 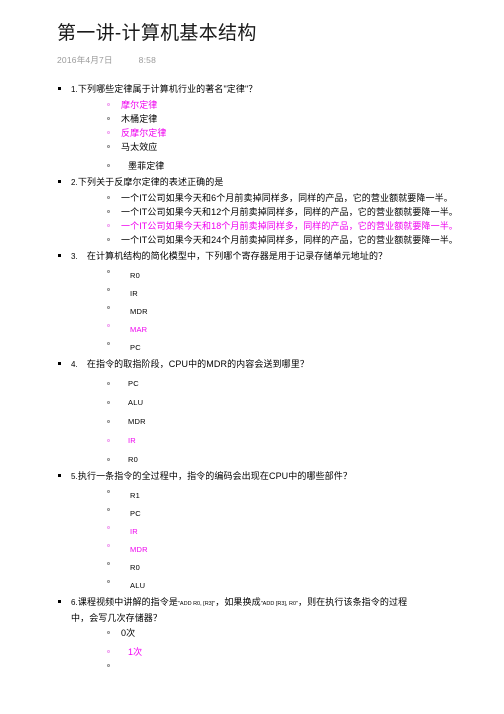 What do you see at coordinates (287, 198) in the screenshot?
I see `option-label: 一个IT公司如果今天和6个月前卖掉同样多，同样的产品，它的营业额就要降一半。` at bounding box center [287, 198].